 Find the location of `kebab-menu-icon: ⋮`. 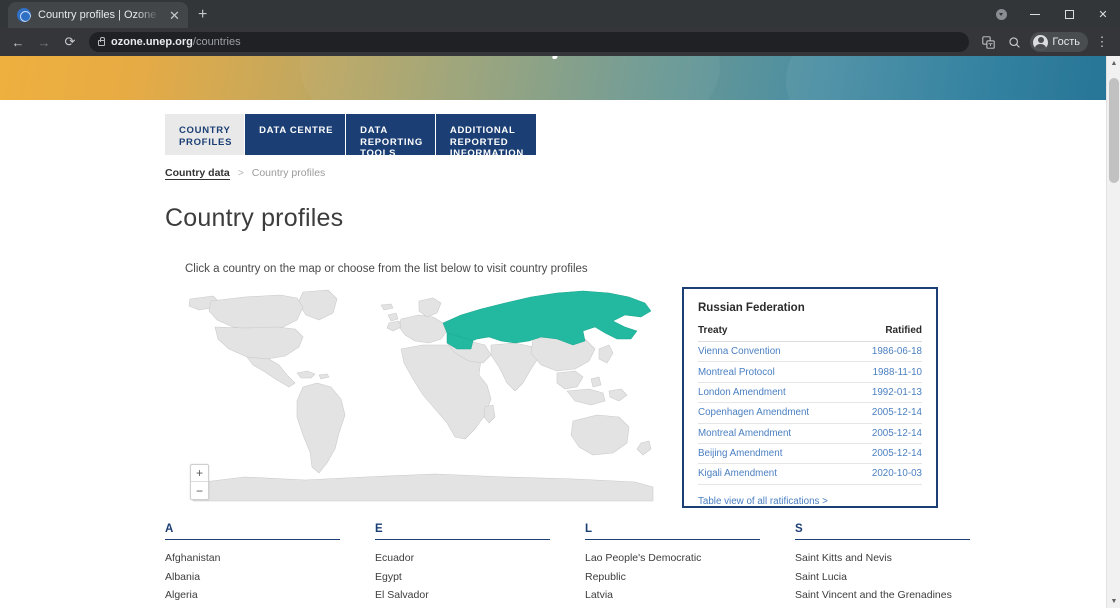

kebab-menu-icon: ⋮ is located at coordinates (1102, 42).